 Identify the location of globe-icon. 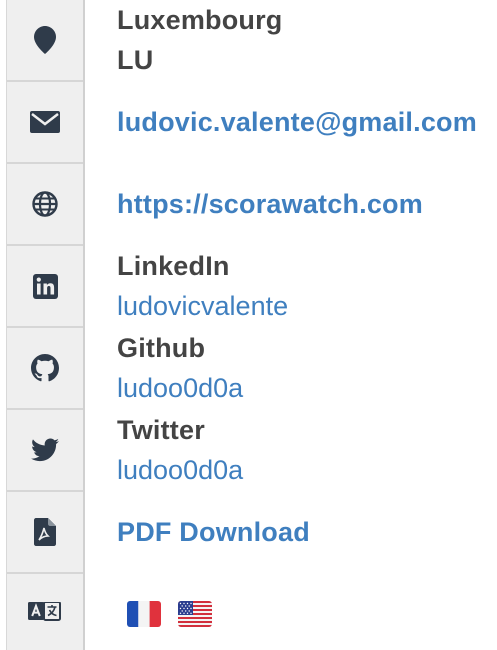
(45, 204).